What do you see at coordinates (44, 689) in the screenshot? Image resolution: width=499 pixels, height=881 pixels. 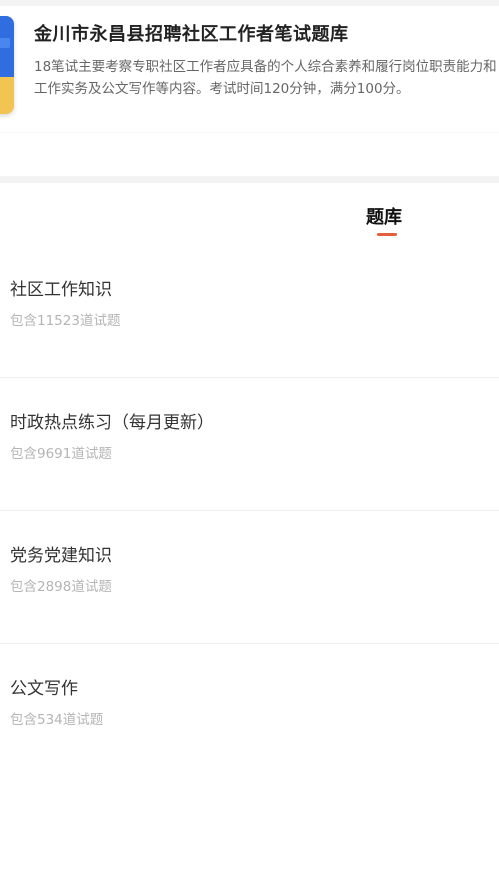 I see `bank-item-title: 公文写作` at bounding box center [44, 689].